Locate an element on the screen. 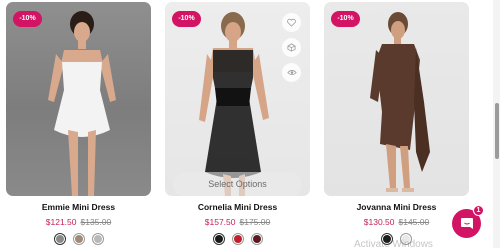  chat-unread-count: 1 is located at coordinates (478, 210).